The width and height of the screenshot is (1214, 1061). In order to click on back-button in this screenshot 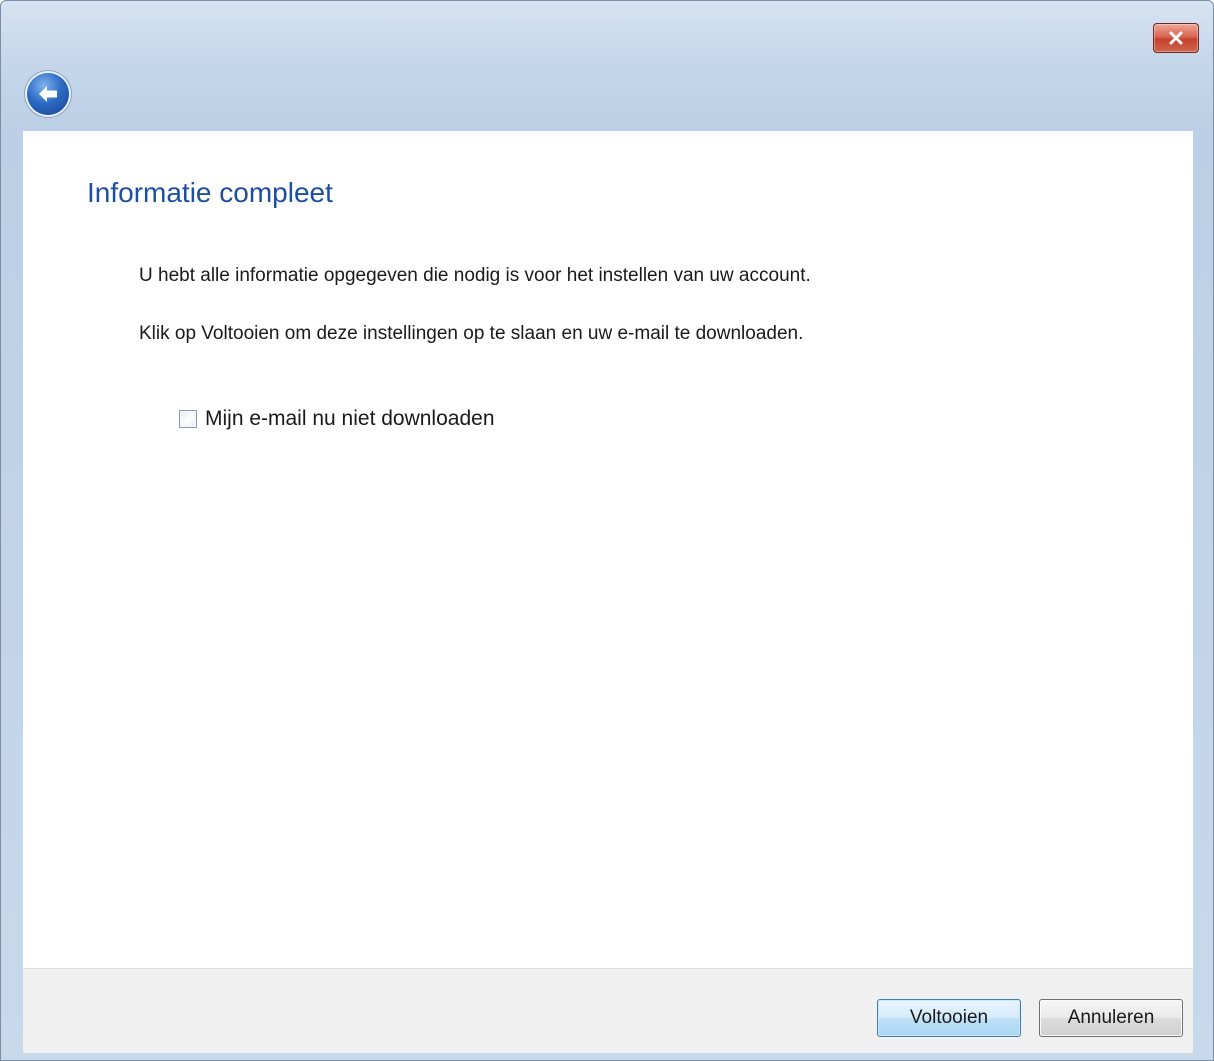, I will do `click(48, 94)`.